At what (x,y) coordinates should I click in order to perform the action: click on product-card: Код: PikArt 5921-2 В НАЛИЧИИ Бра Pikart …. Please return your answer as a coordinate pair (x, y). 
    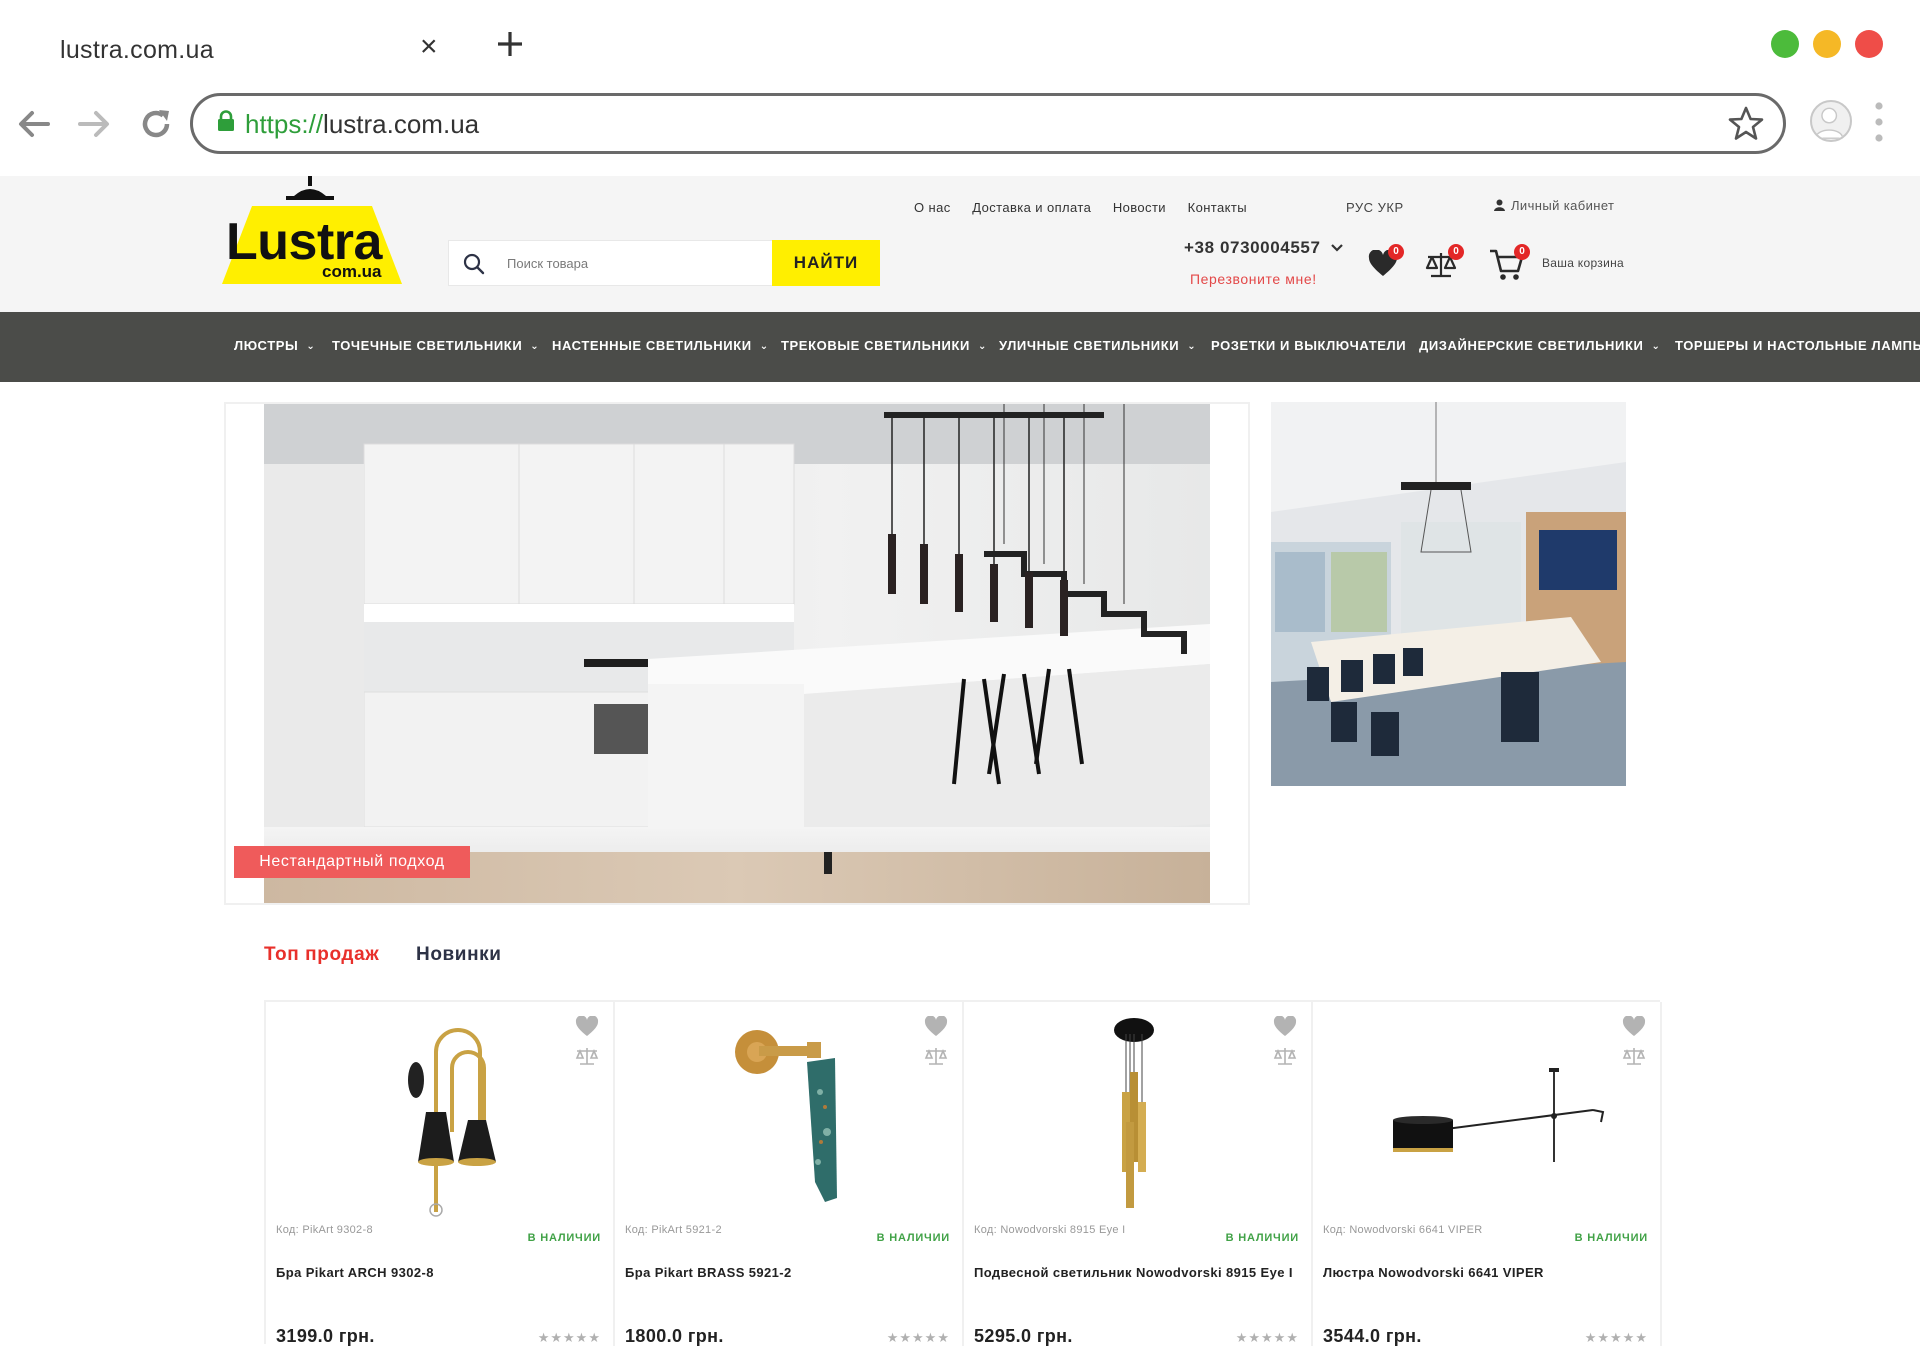
    Looking at the image, I should click on (789, 1174).